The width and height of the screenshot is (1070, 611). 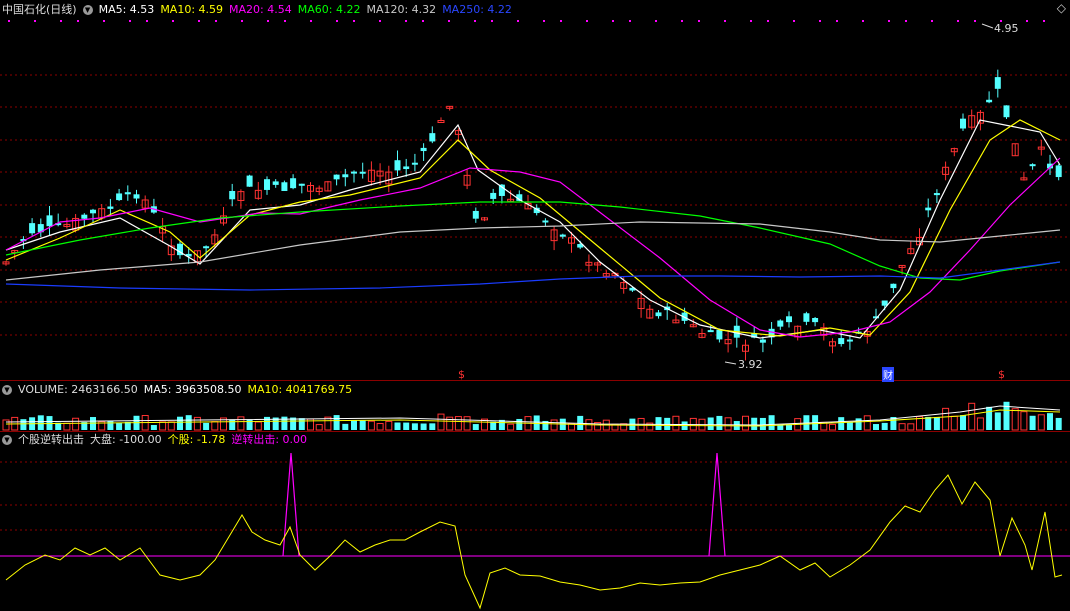 What do you see at coordinates (987, 26) in the screenshot?
I see `high-pointer` at bounding box center [987, 26].